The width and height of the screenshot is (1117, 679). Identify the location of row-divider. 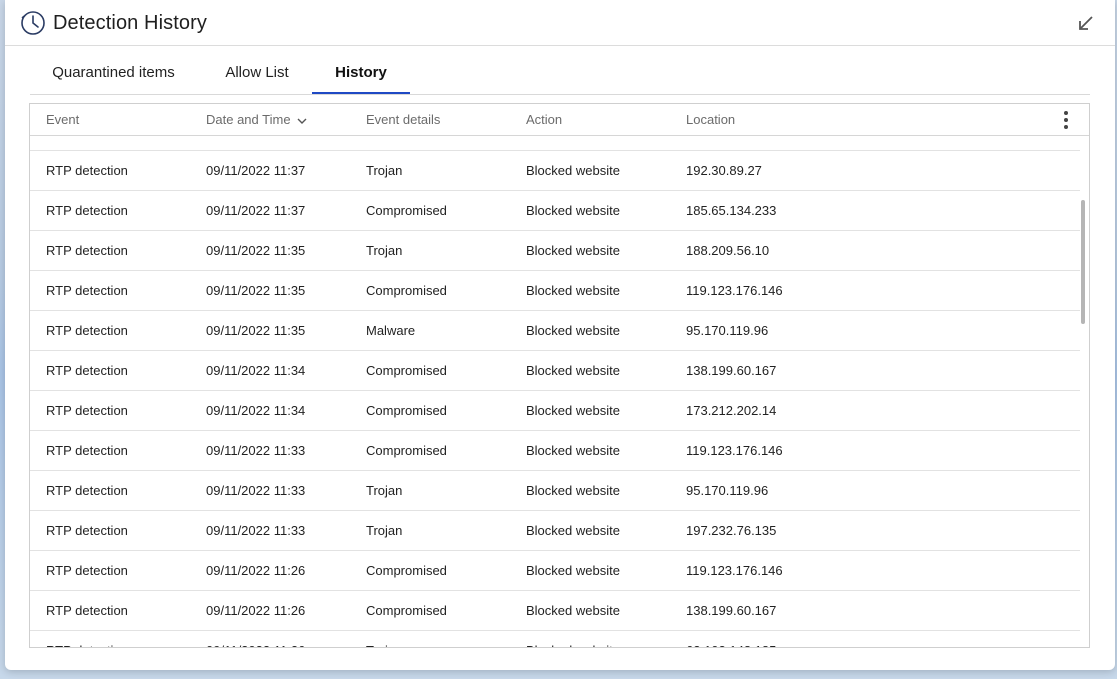
(555, 150).